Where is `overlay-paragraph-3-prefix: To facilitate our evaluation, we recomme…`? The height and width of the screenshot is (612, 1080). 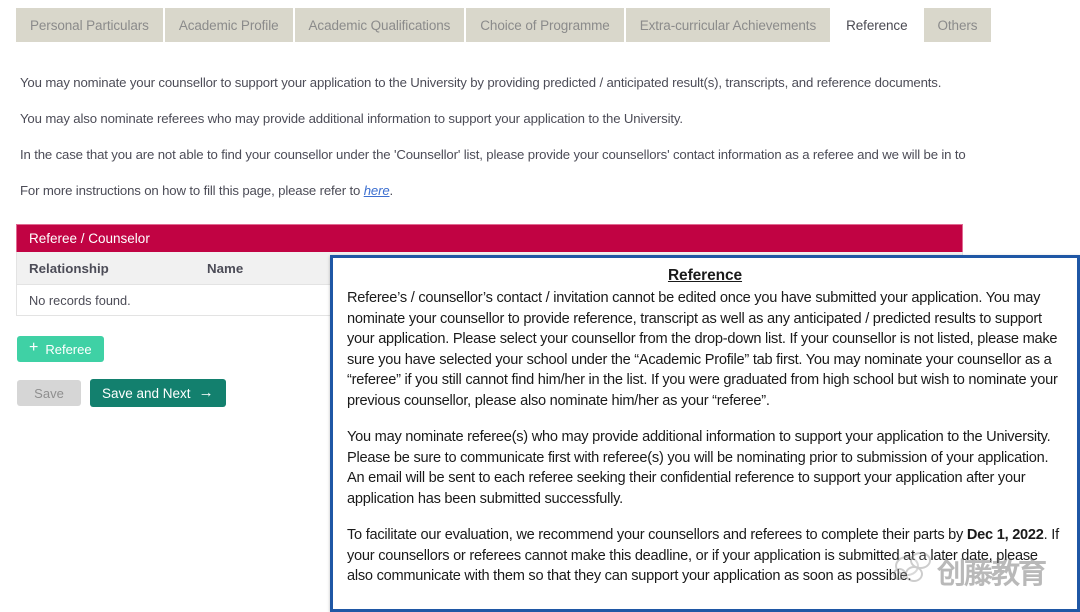 overlay-paragraph-3-prefix: To facilitate our evaluation, we recomme… is located at coordinates (657, 535).